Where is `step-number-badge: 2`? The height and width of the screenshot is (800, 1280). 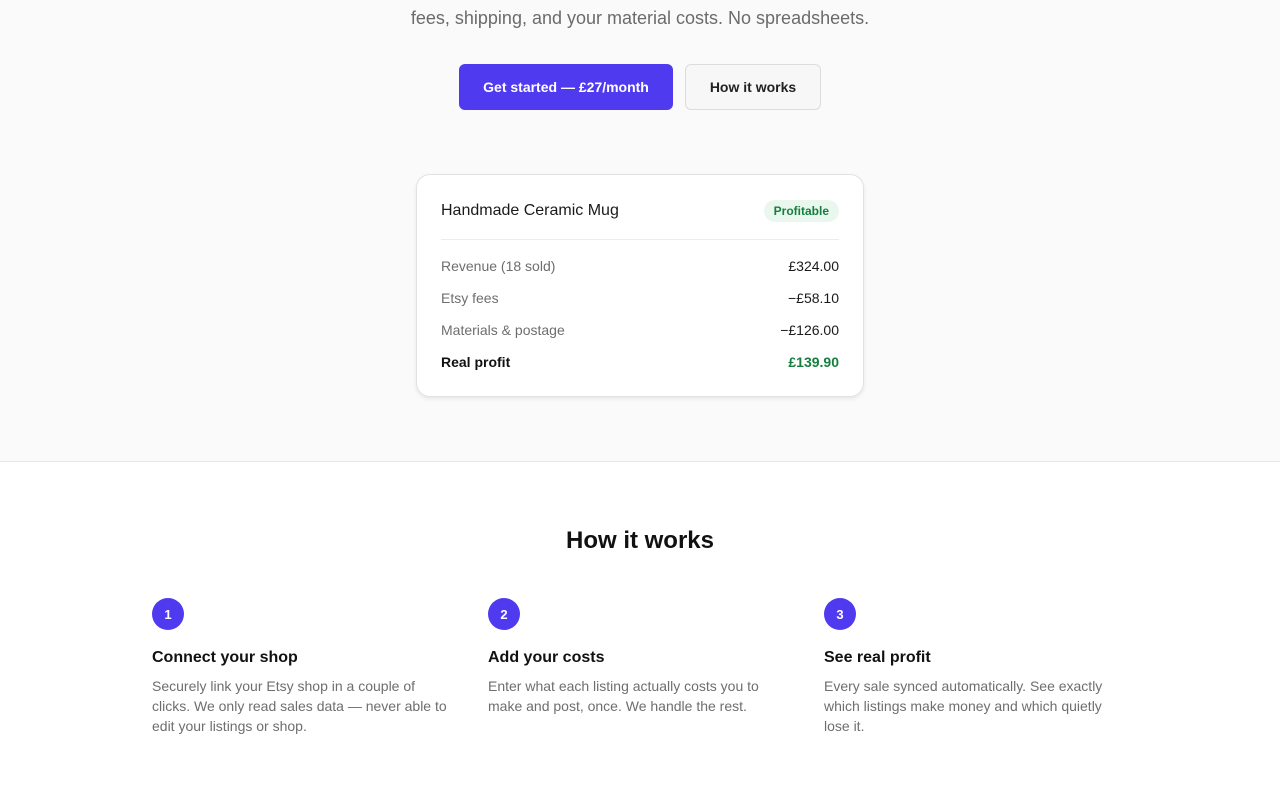
step-number-badge: 2 is located at coordinates (504, 614).